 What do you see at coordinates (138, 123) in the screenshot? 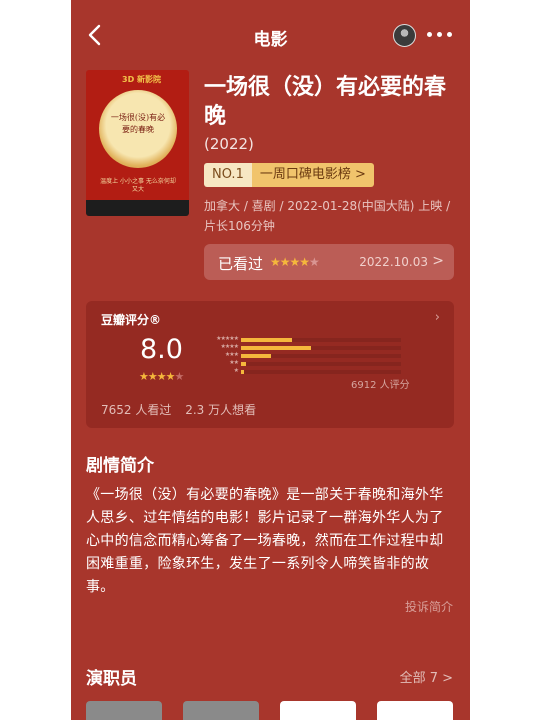
I see `poster-title: 一场很(没)有必要的春晚` at bounding box center [138, 123].